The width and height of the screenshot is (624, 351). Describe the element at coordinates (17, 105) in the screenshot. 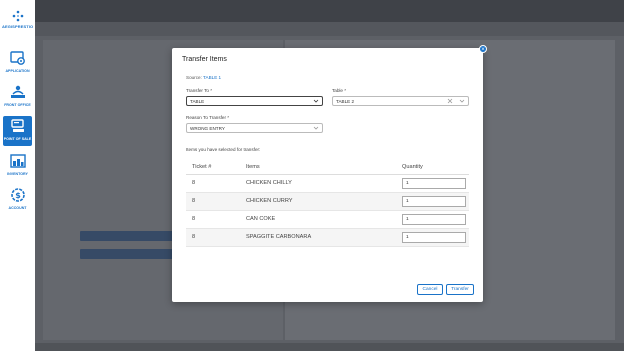

I see `sidebar-item-label: FRONT OFFICE` at that location.